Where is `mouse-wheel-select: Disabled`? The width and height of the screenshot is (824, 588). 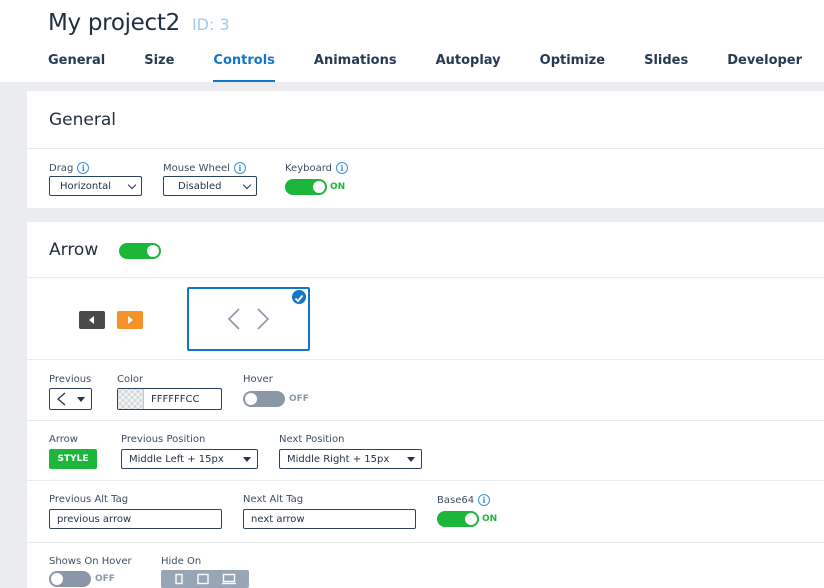
mouse-wheel-select: Disabled is located at coordinates (210, 186).